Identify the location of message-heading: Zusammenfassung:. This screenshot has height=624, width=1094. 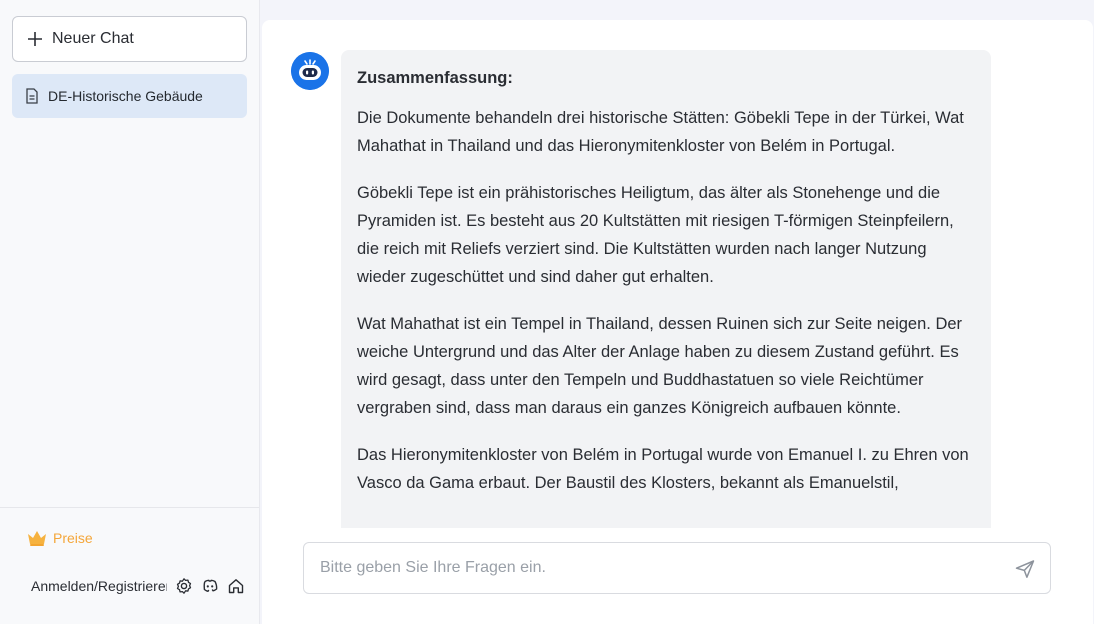
(435, 78).